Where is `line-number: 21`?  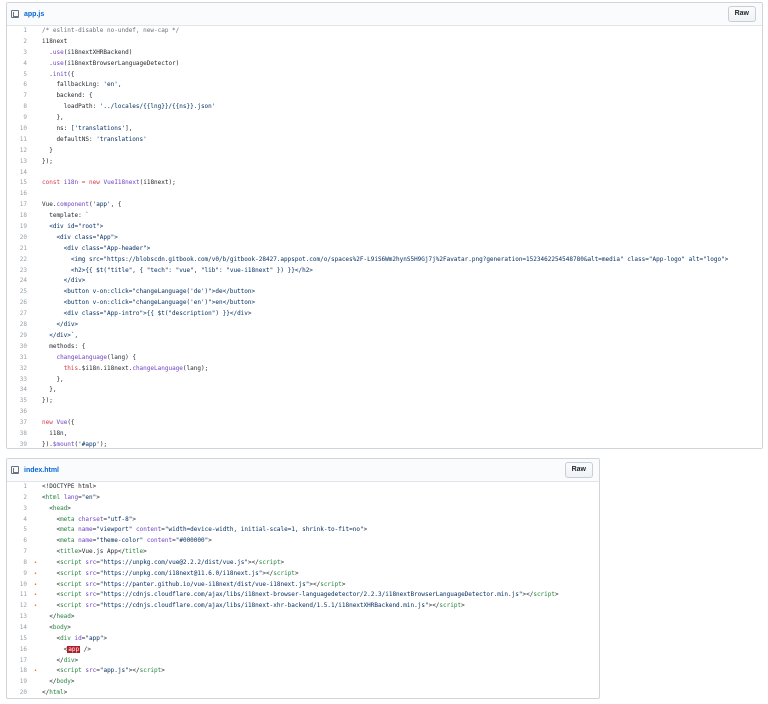
line-number: 21 is located at coordinates (20, 249).